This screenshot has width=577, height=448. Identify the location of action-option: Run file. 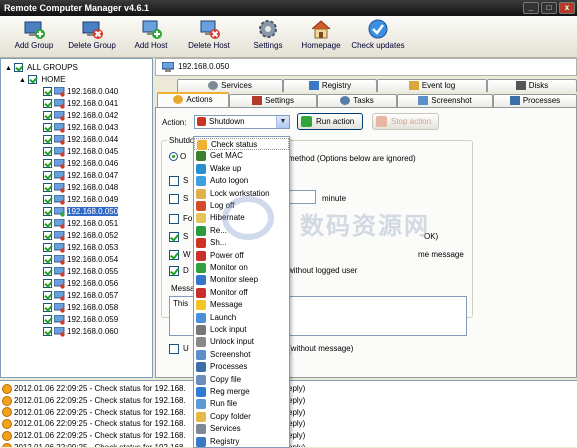
(241, 404).